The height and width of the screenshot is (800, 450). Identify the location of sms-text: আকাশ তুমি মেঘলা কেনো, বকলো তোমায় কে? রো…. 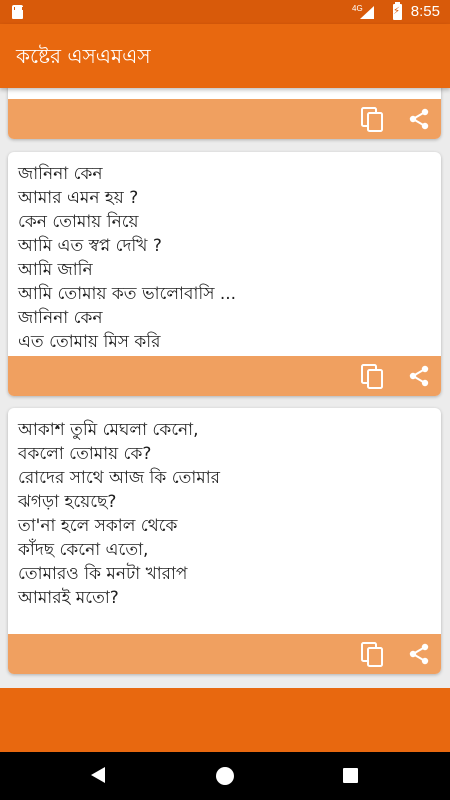
(119, 514).